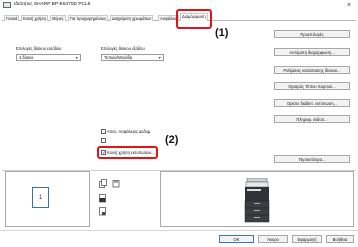 The width and height of the screenshot is (358, 247). What do you see at coordinates (273, 239) in the screenshot?
I see `cancel-button: Άκυρο` at bounding box center [273, 239].